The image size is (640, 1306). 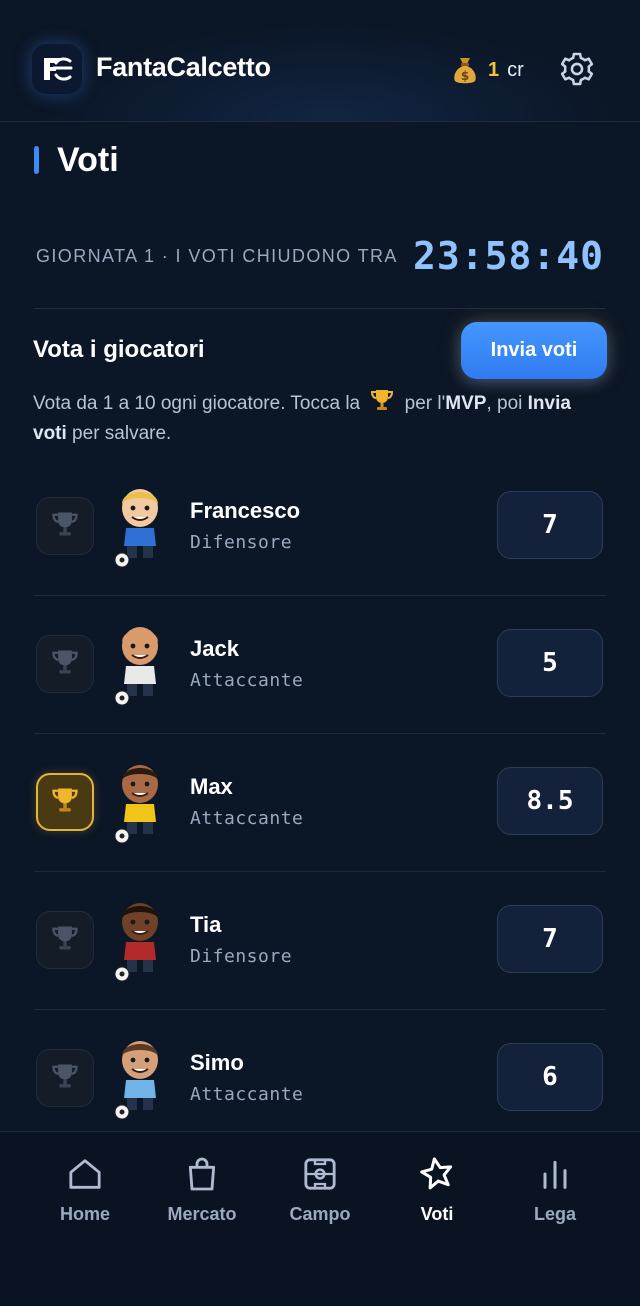 I want to click on nav-label: Mercato, so click(x=202, y=1214).